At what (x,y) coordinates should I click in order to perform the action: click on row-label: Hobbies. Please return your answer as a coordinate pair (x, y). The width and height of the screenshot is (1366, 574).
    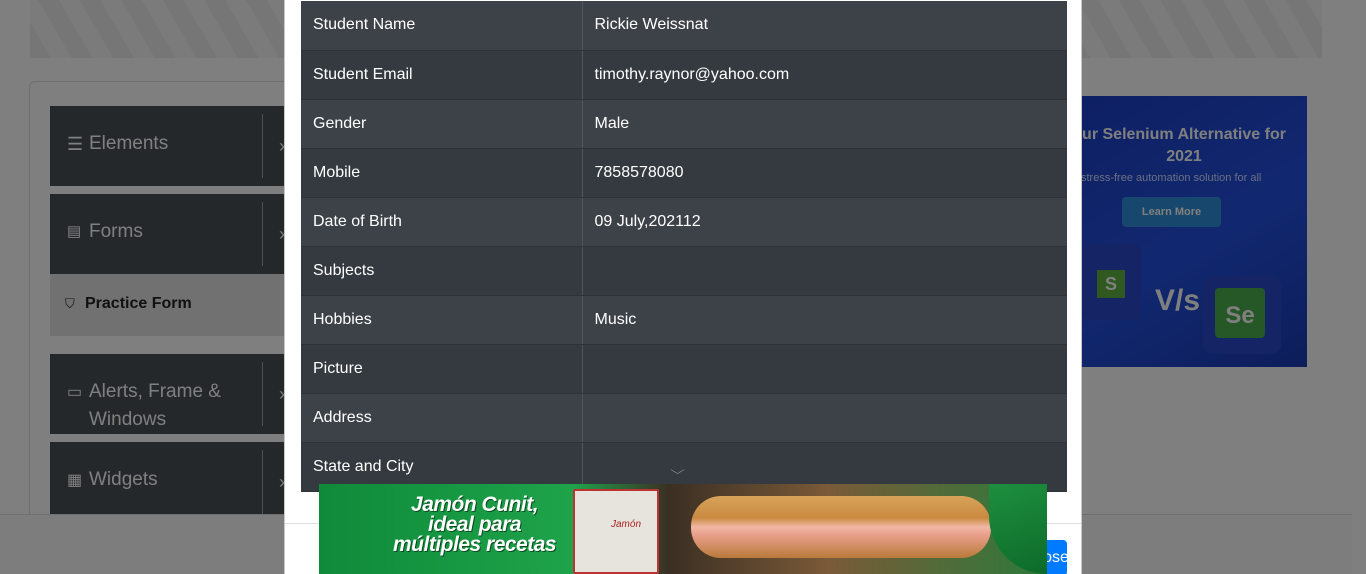
    Looking at the image, I should click on (442, 320).